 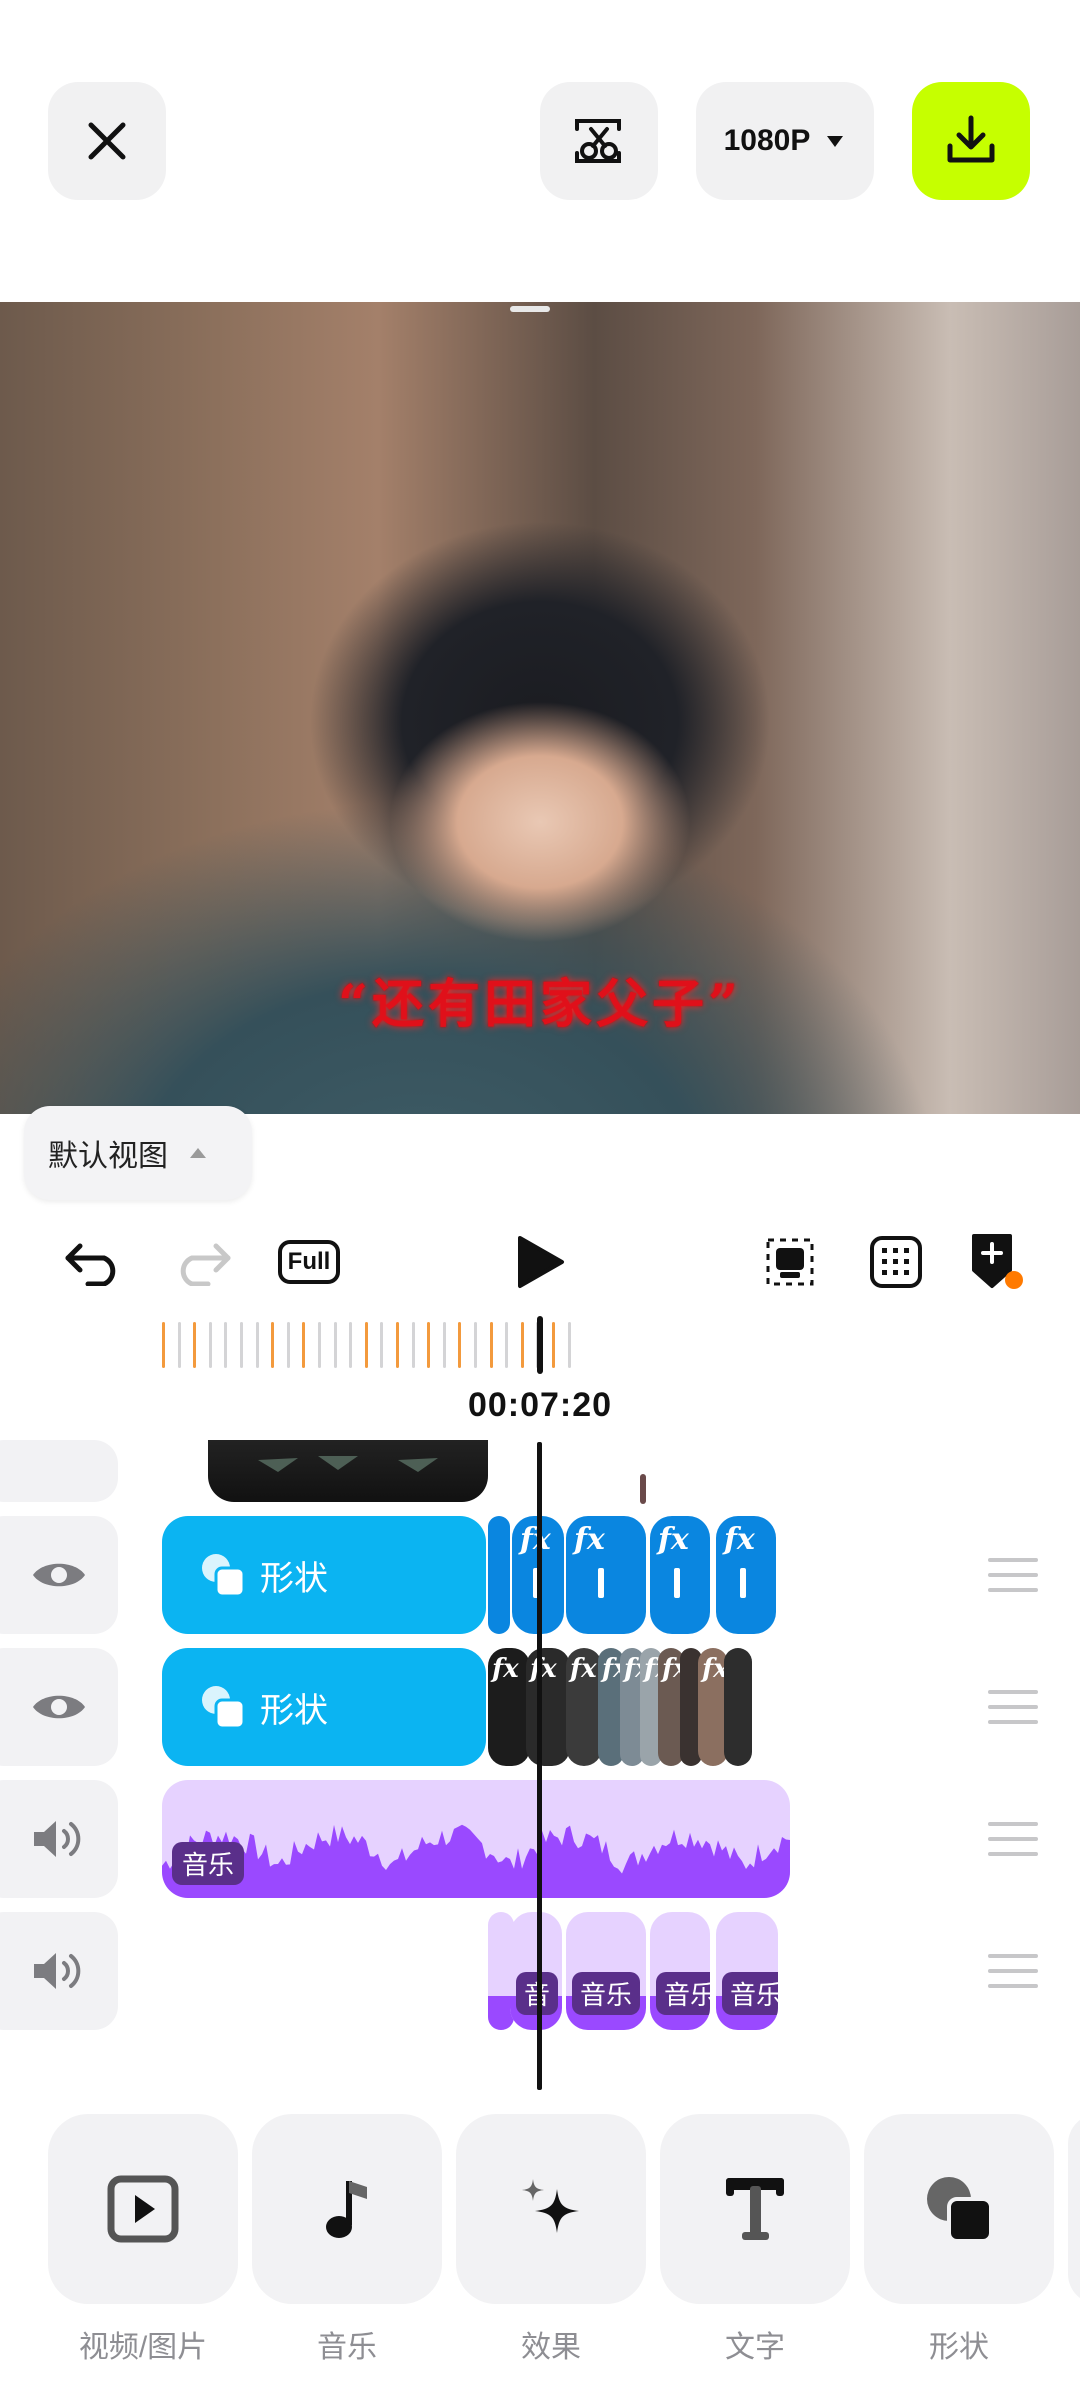 I want to click on music-clip: 音乐, so click(x=476, y=1839).